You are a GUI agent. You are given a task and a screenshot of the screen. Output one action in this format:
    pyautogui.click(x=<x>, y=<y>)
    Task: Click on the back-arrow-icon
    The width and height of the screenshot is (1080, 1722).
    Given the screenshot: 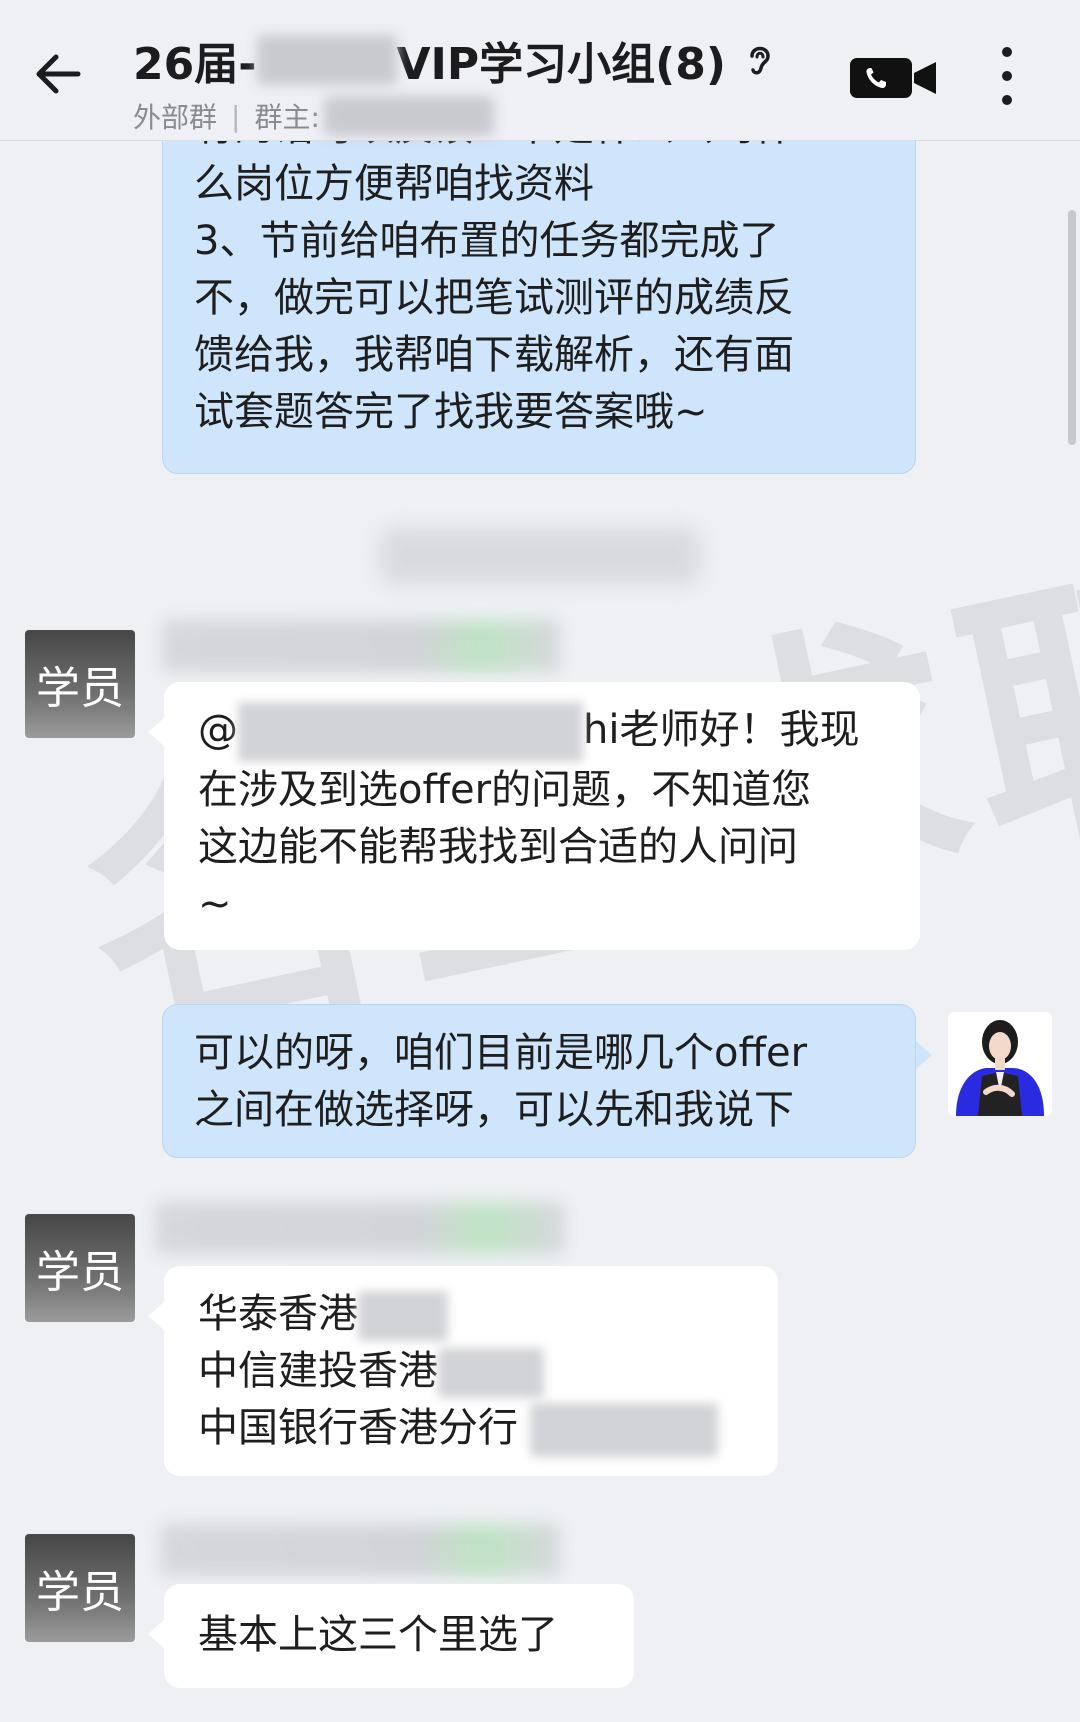 What is the action you would take?
    pyautogui.click(x=60, y=74)
    